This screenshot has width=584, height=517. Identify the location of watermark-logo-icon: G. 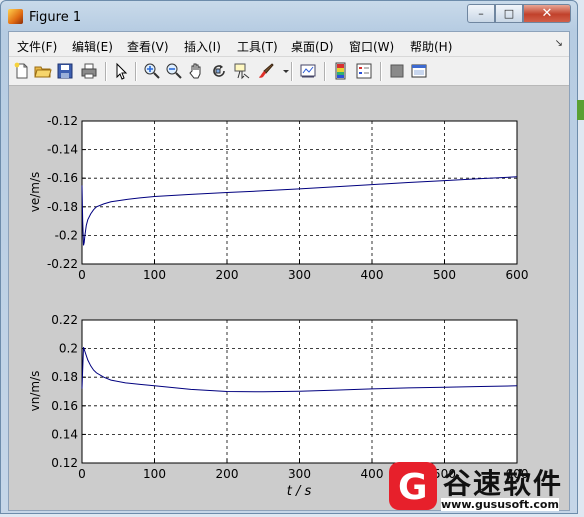
(413, 486).